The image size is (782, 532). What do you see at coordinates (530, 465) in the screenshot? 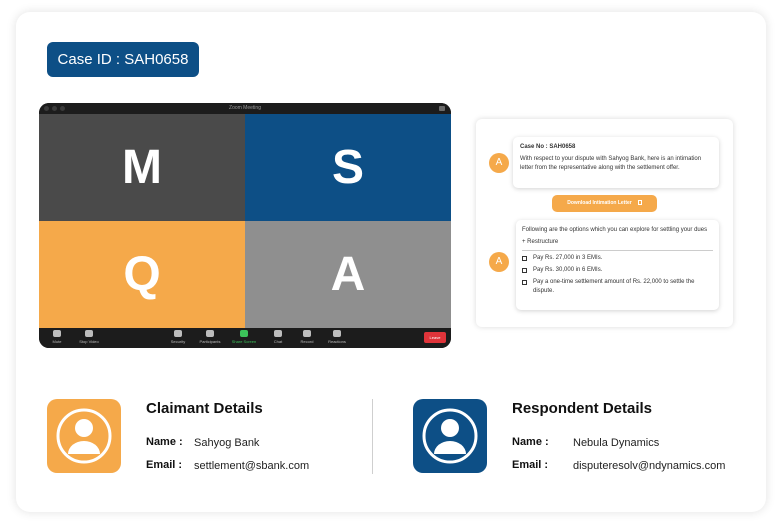
I see `respondent-email-label: Email :` at bounding box center [530, 465].